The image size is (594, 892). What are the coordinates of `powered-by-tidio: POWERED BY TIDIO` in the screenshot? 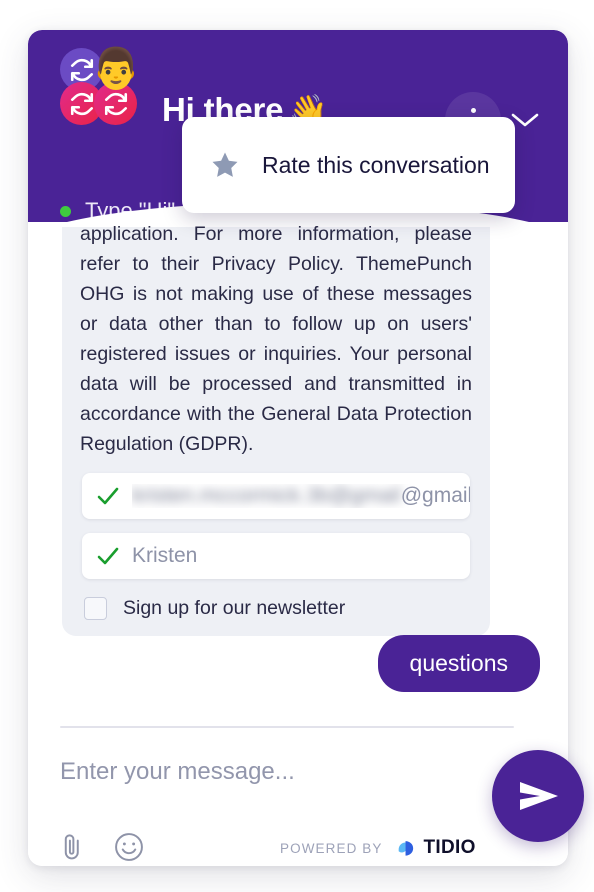 It's located at (378, 848).